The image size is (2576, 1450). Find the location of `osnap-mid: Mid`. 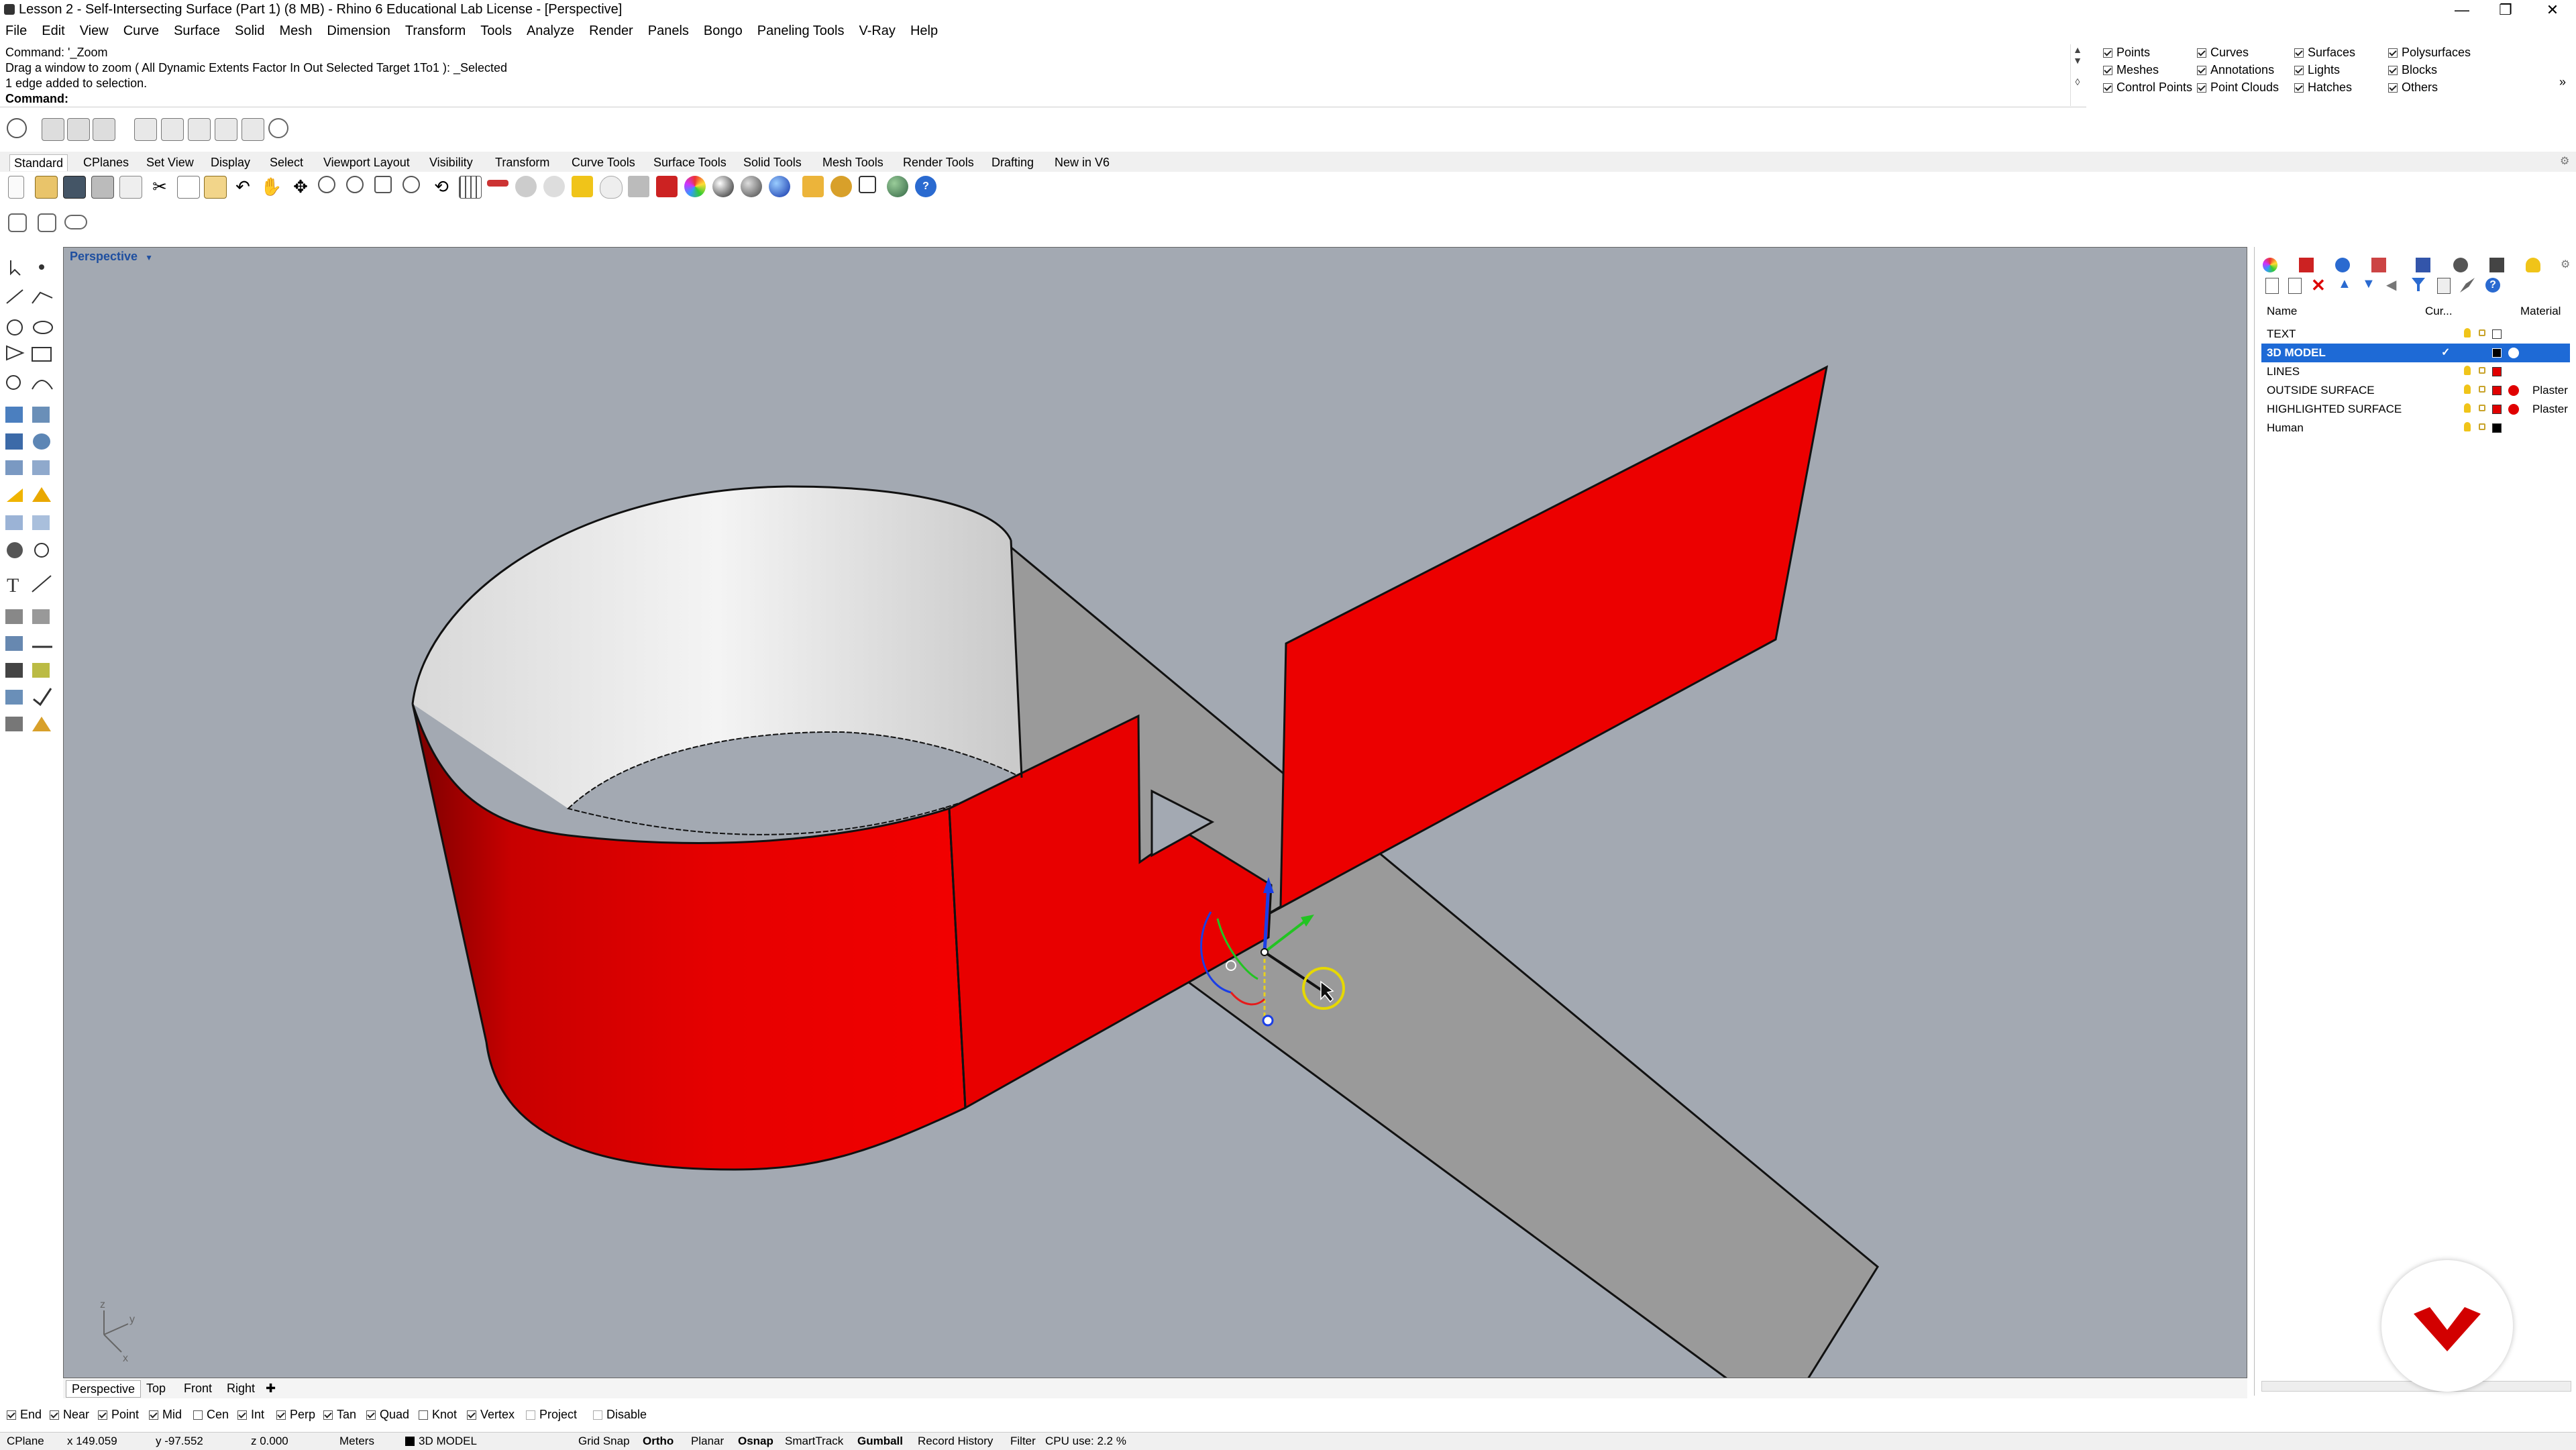

osnap-mid: Mid is located at coordinates (165, 1415).